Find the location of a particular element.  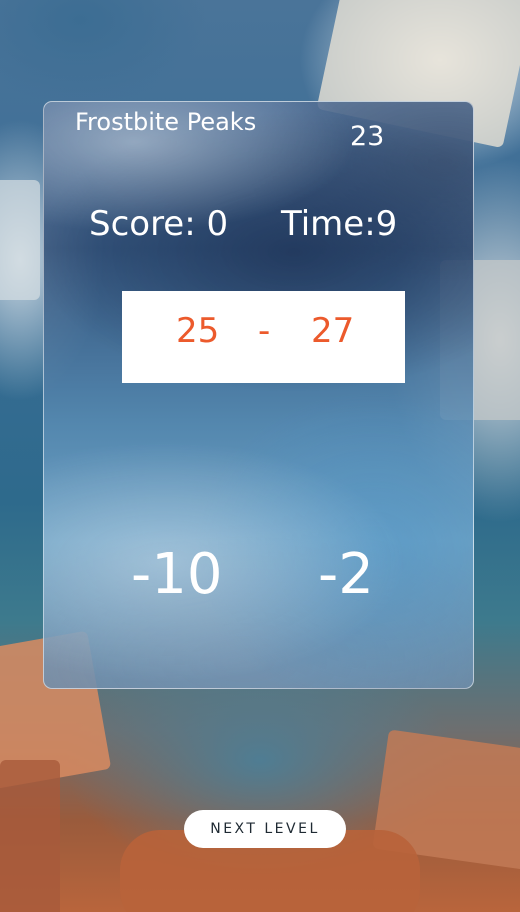

time-display: Time:9 is located at coordinates (339, 224).